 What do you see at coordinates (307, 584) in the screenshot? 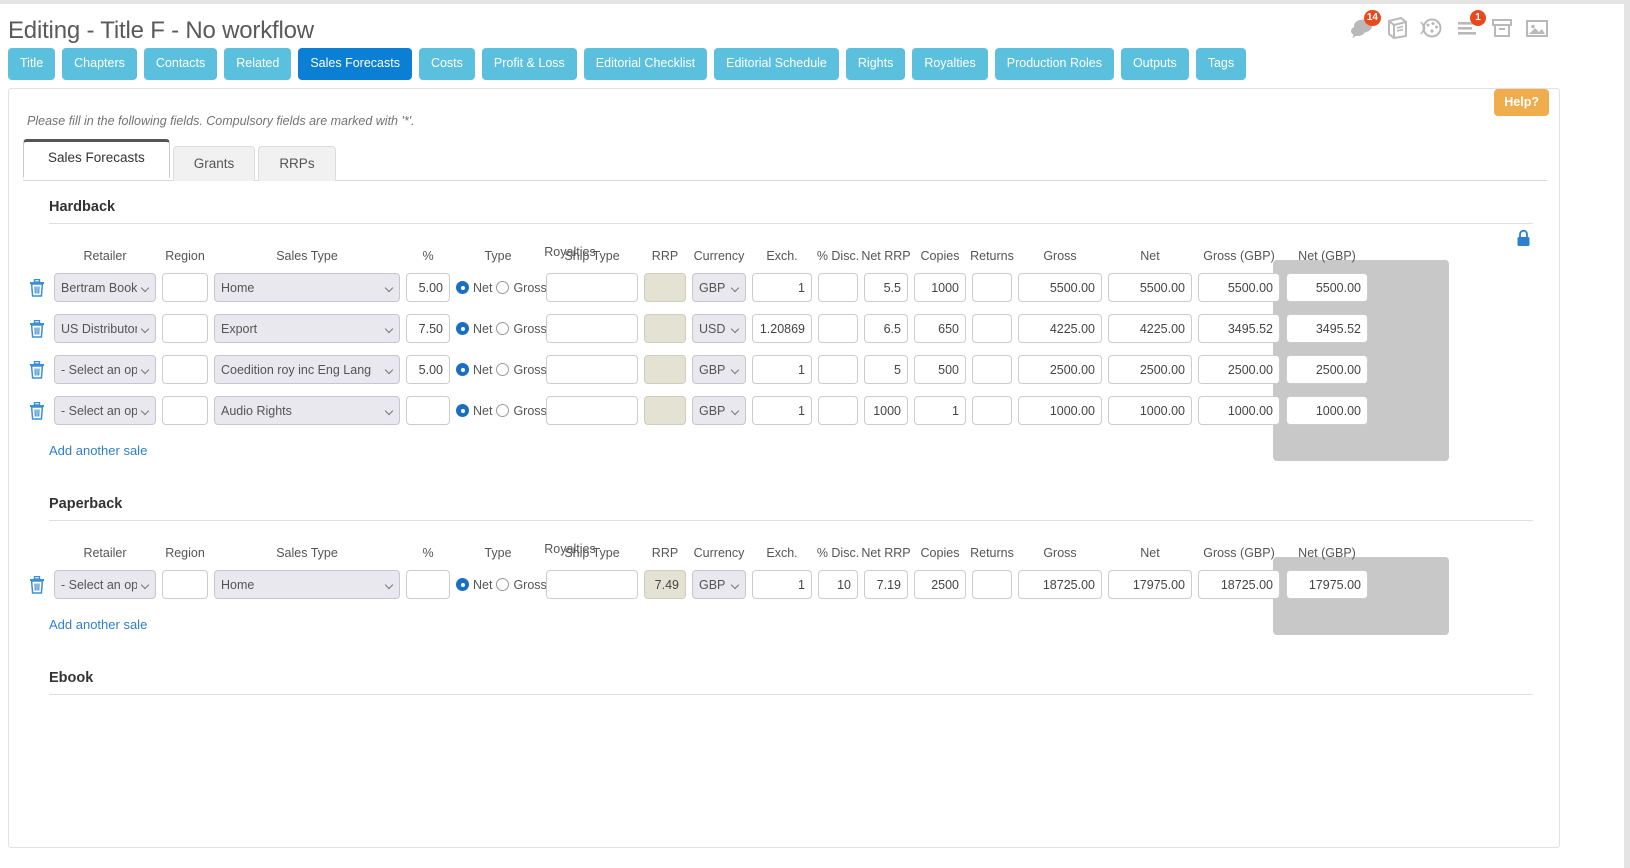
I see `sales-type-select: Home` at bounding box center [307, 584].